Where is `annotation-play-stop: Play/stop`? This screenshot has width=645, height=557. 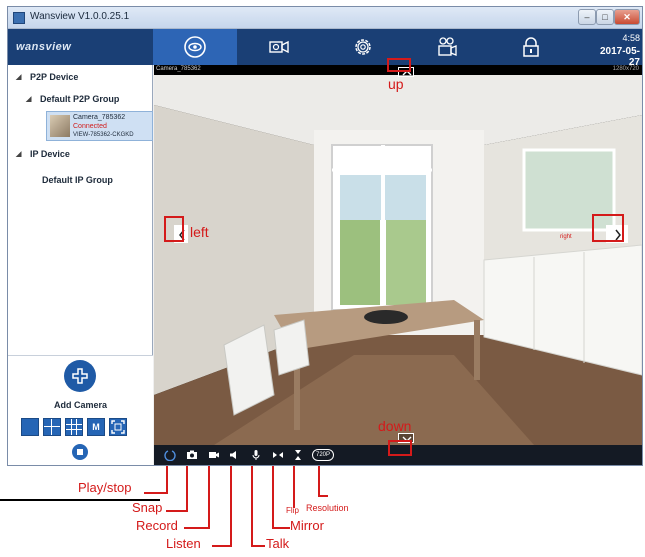 annotation-play-stop: Play/stop is located at coordinates (105, 487).